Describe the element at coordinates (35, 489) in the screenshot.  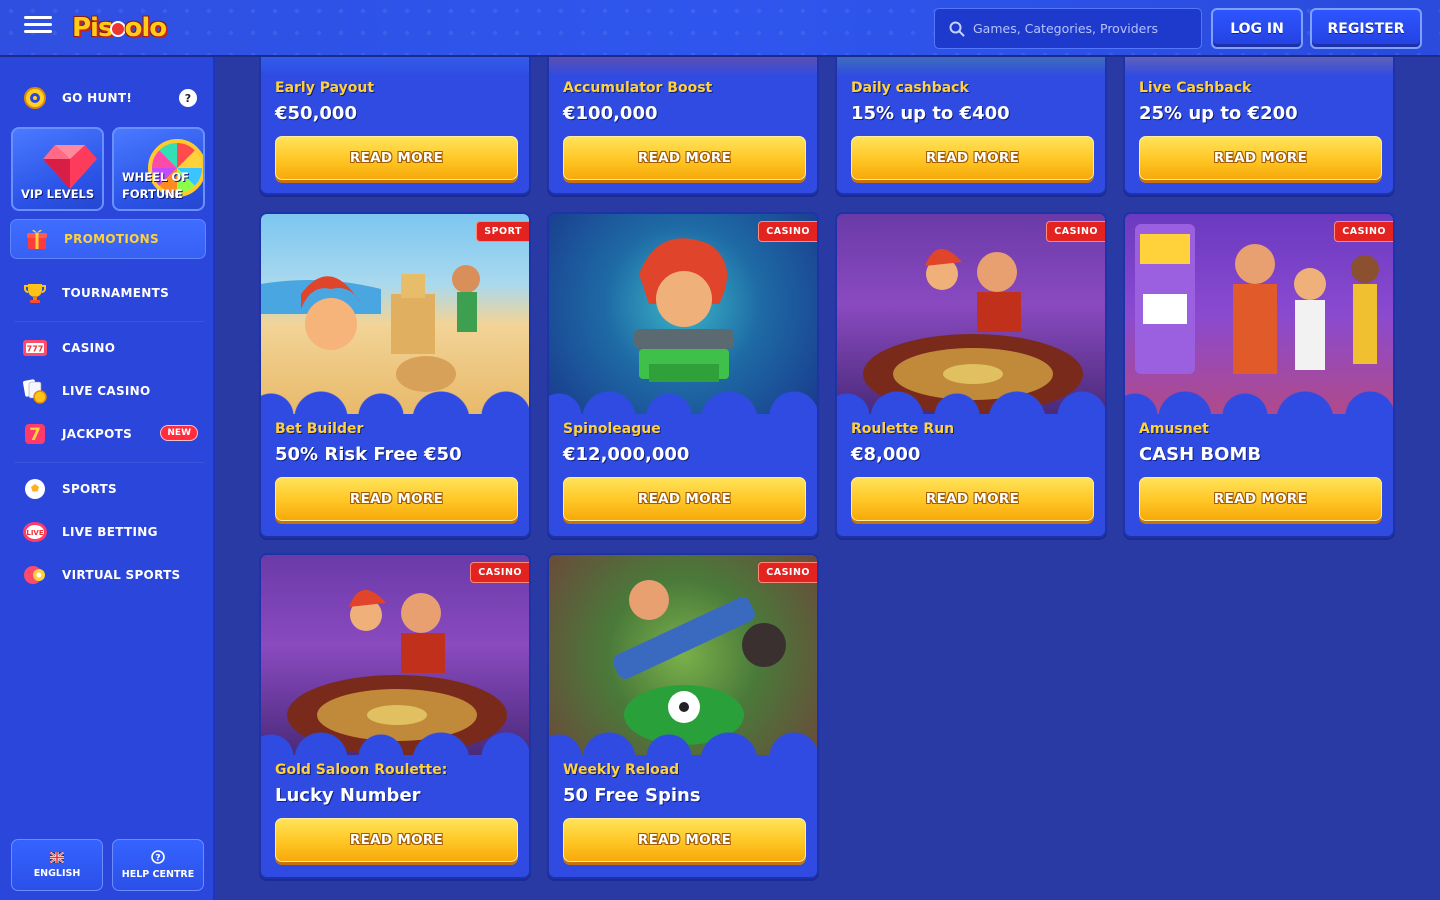
I see `soccer-ball-icon` at that location.